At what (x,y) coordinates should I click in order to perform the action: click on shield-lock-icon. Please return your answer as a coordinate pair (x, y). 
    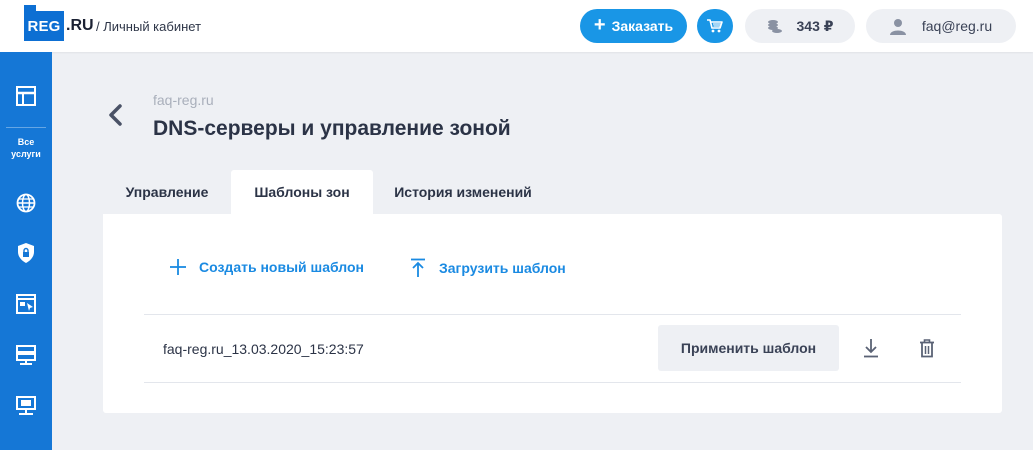
    Looking at the image, I should click on (26, 253).